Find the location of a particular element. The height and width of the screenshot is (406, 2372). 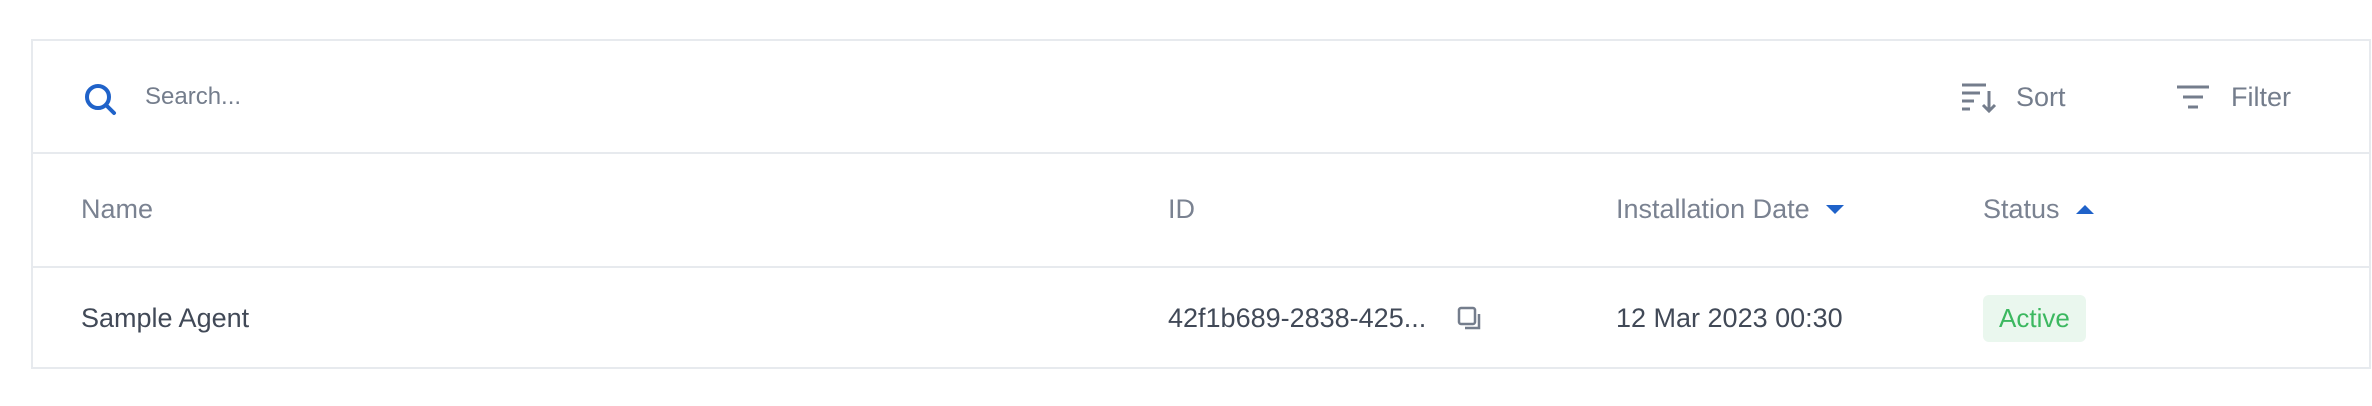

column-header-name-label: Name is located at coordinates (117, 208).